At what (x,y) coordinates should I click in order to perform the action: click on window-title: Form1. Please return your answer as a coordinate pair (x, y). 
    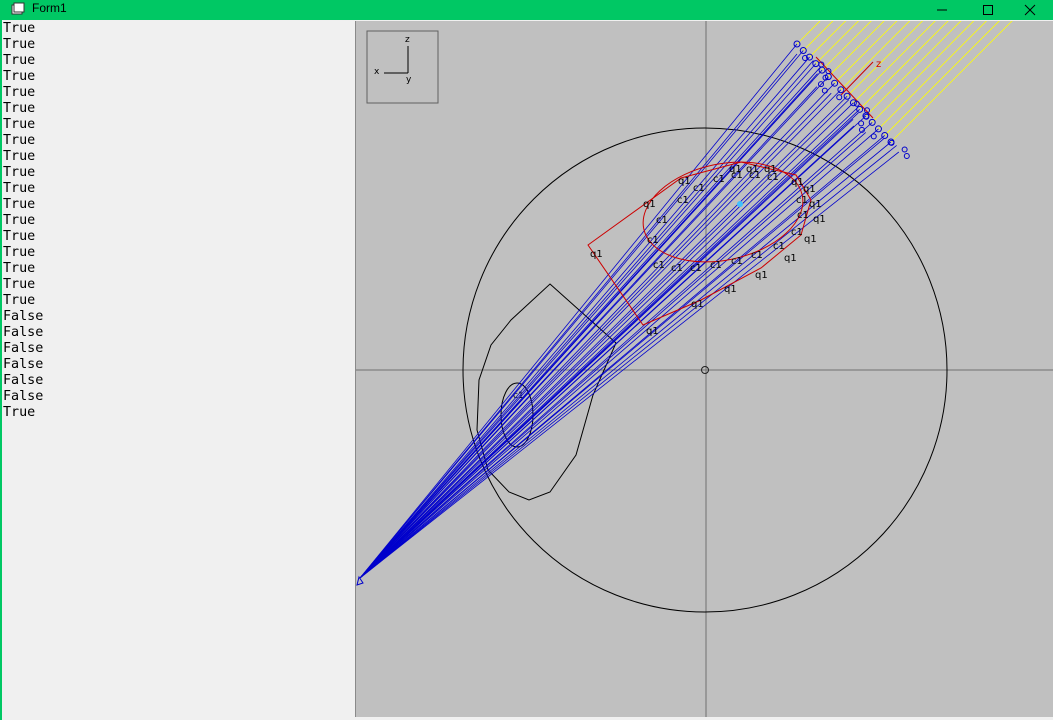
    Looking at the image, I should click on (49, 8).